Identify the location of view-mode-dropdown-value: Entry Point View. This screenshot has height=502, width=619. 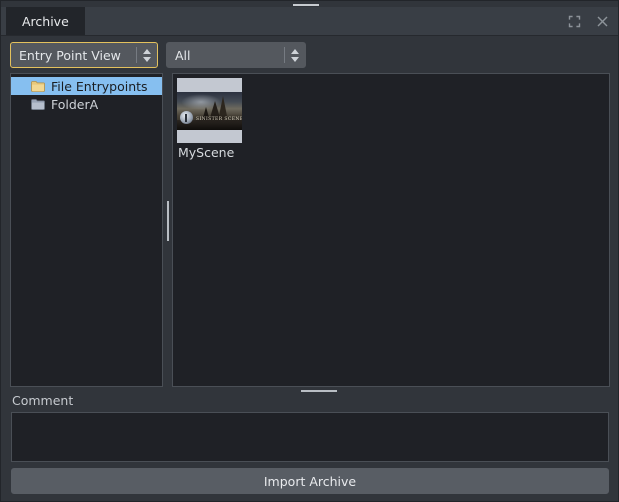
(70, 55).